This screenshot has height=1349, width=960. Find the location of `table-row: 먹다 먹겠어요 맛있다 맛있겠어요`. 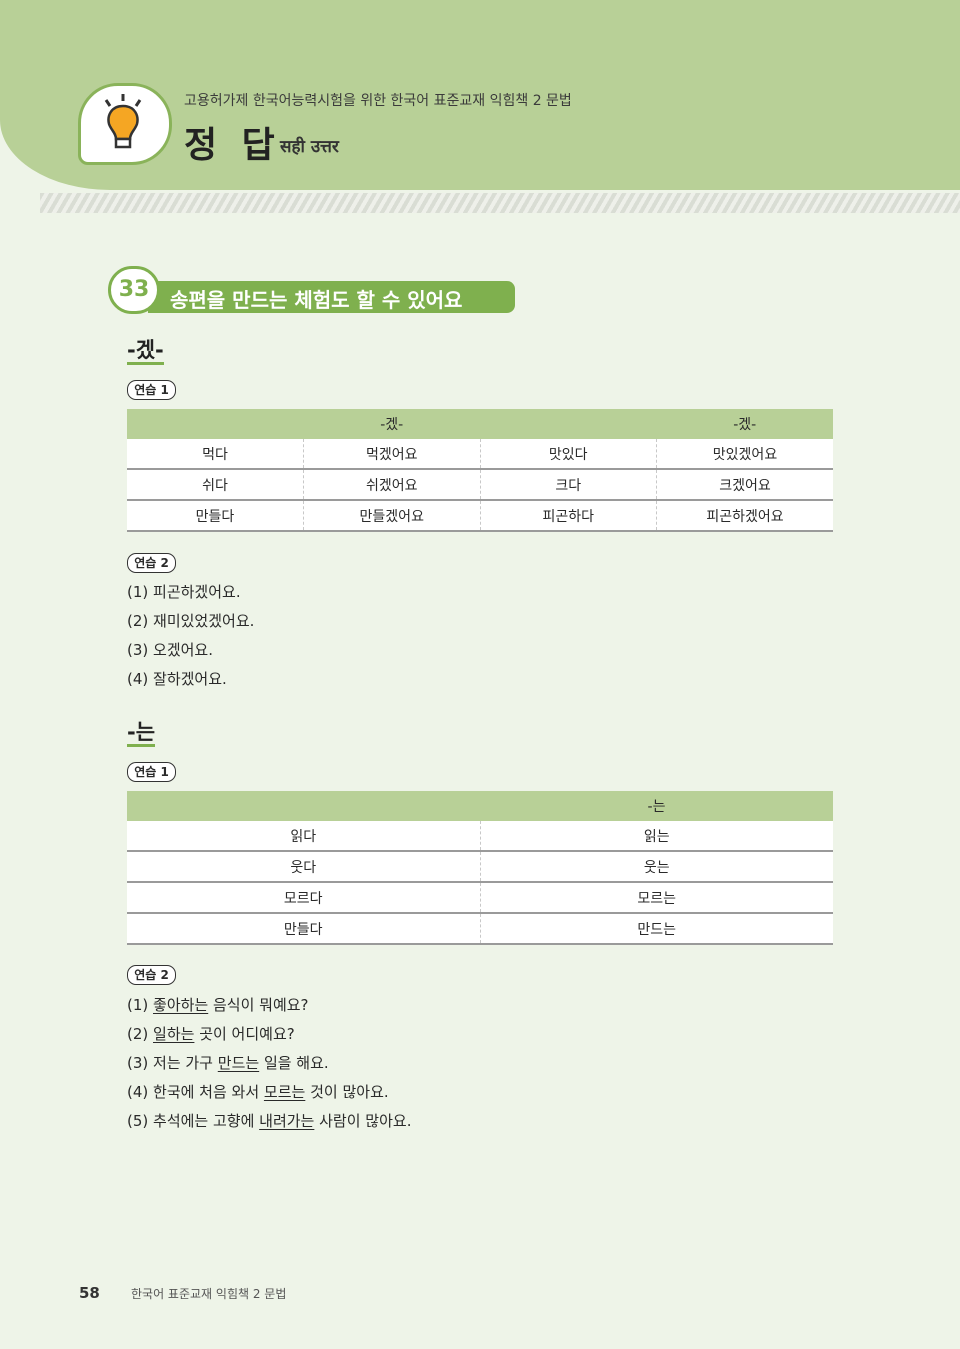

table-row: 먹다 먹겠어요 맛있다 맛있겠어요 is located at coordinates (480, 454).